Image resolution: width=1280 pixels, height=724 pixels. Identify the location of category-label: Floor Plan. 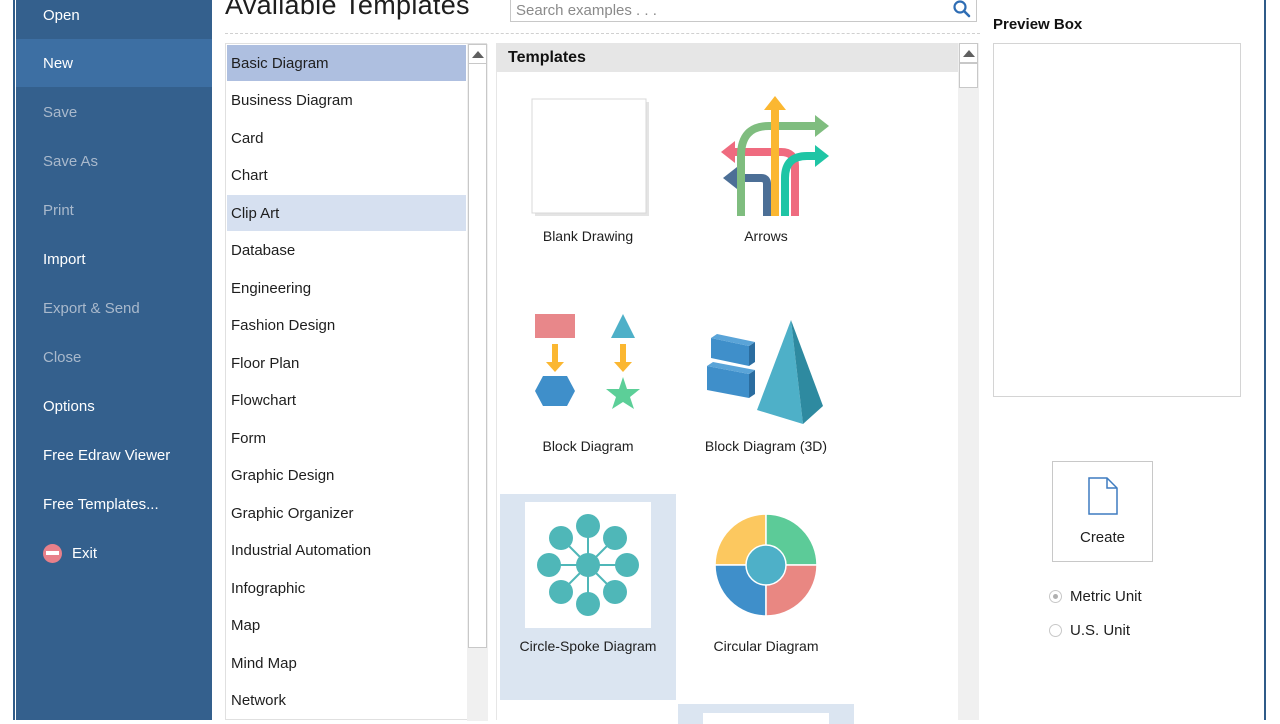
(265, 363).